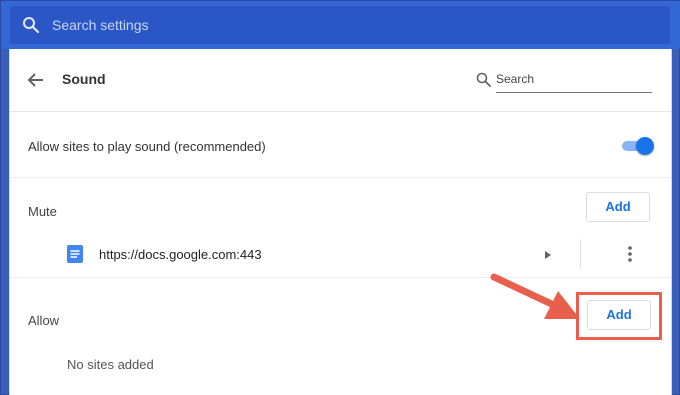  What do you see at coordinates (100, 25) in the screenshot?
I see `settings-search-input: Search settings` at bounding box center [100, 25].